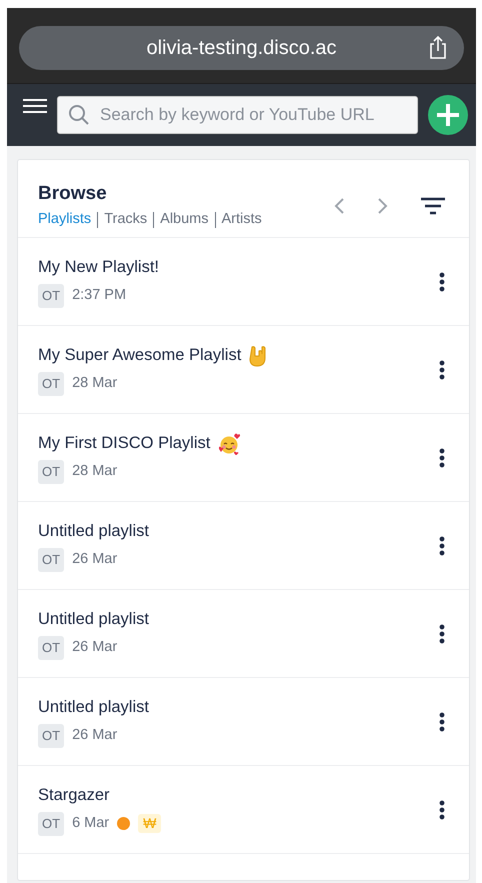 The height and width of the screenshot is (883, 482). I want to click on menu-icon, so click(35, 106).